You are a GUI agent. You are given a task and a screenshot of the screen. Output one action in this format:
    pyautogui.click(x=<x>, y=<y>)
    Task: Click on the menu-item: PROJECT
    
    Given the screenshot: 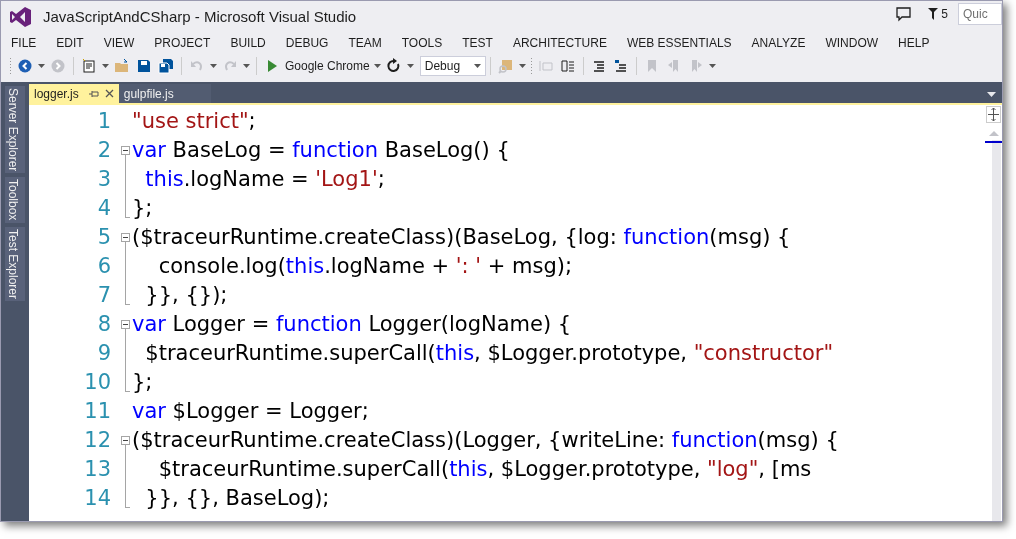 What is the action you would take?
    pyautogui.click(x=182, y=43)
    